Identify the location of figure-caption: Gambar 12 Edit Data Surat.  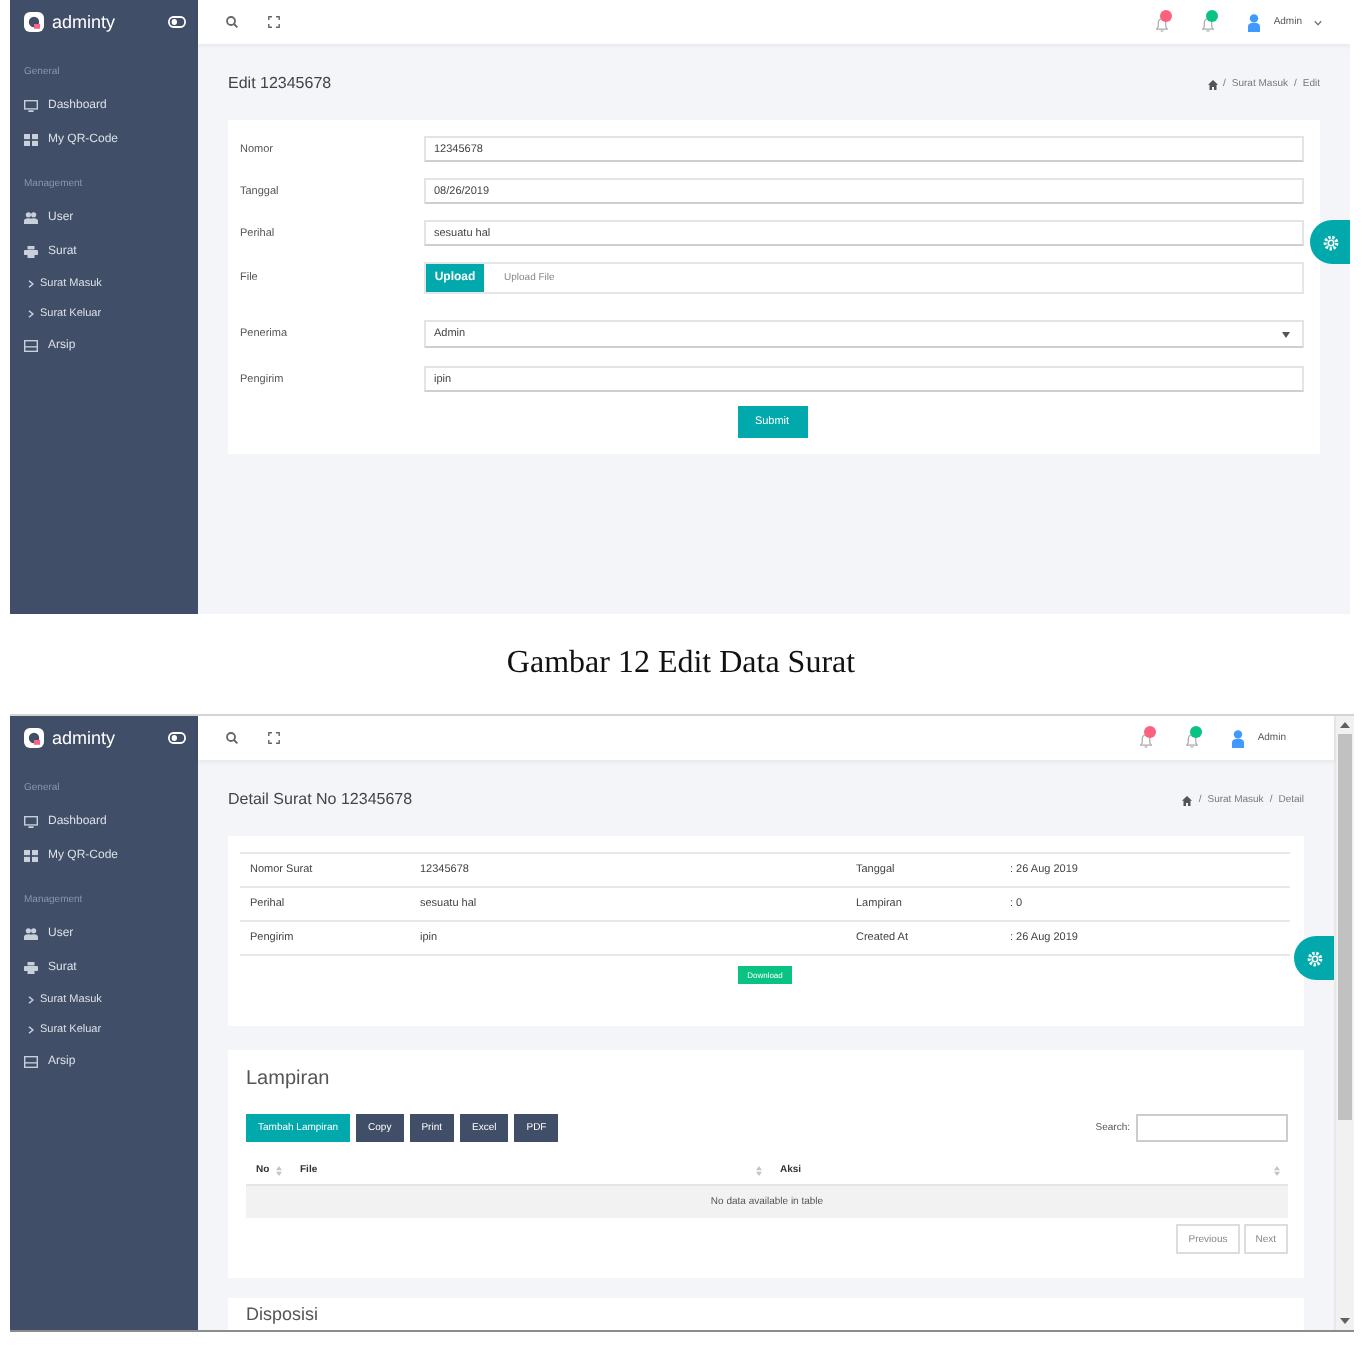
(681, 664).